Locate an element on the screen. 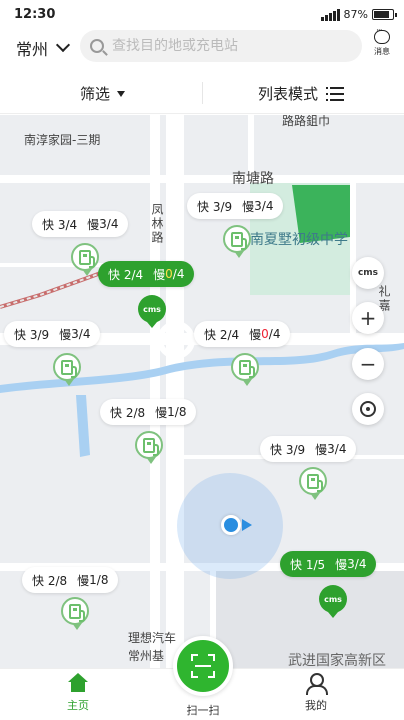 This screenshot has width=404, height=720. nav-home: 主页 is located at coordinates (78, 693).